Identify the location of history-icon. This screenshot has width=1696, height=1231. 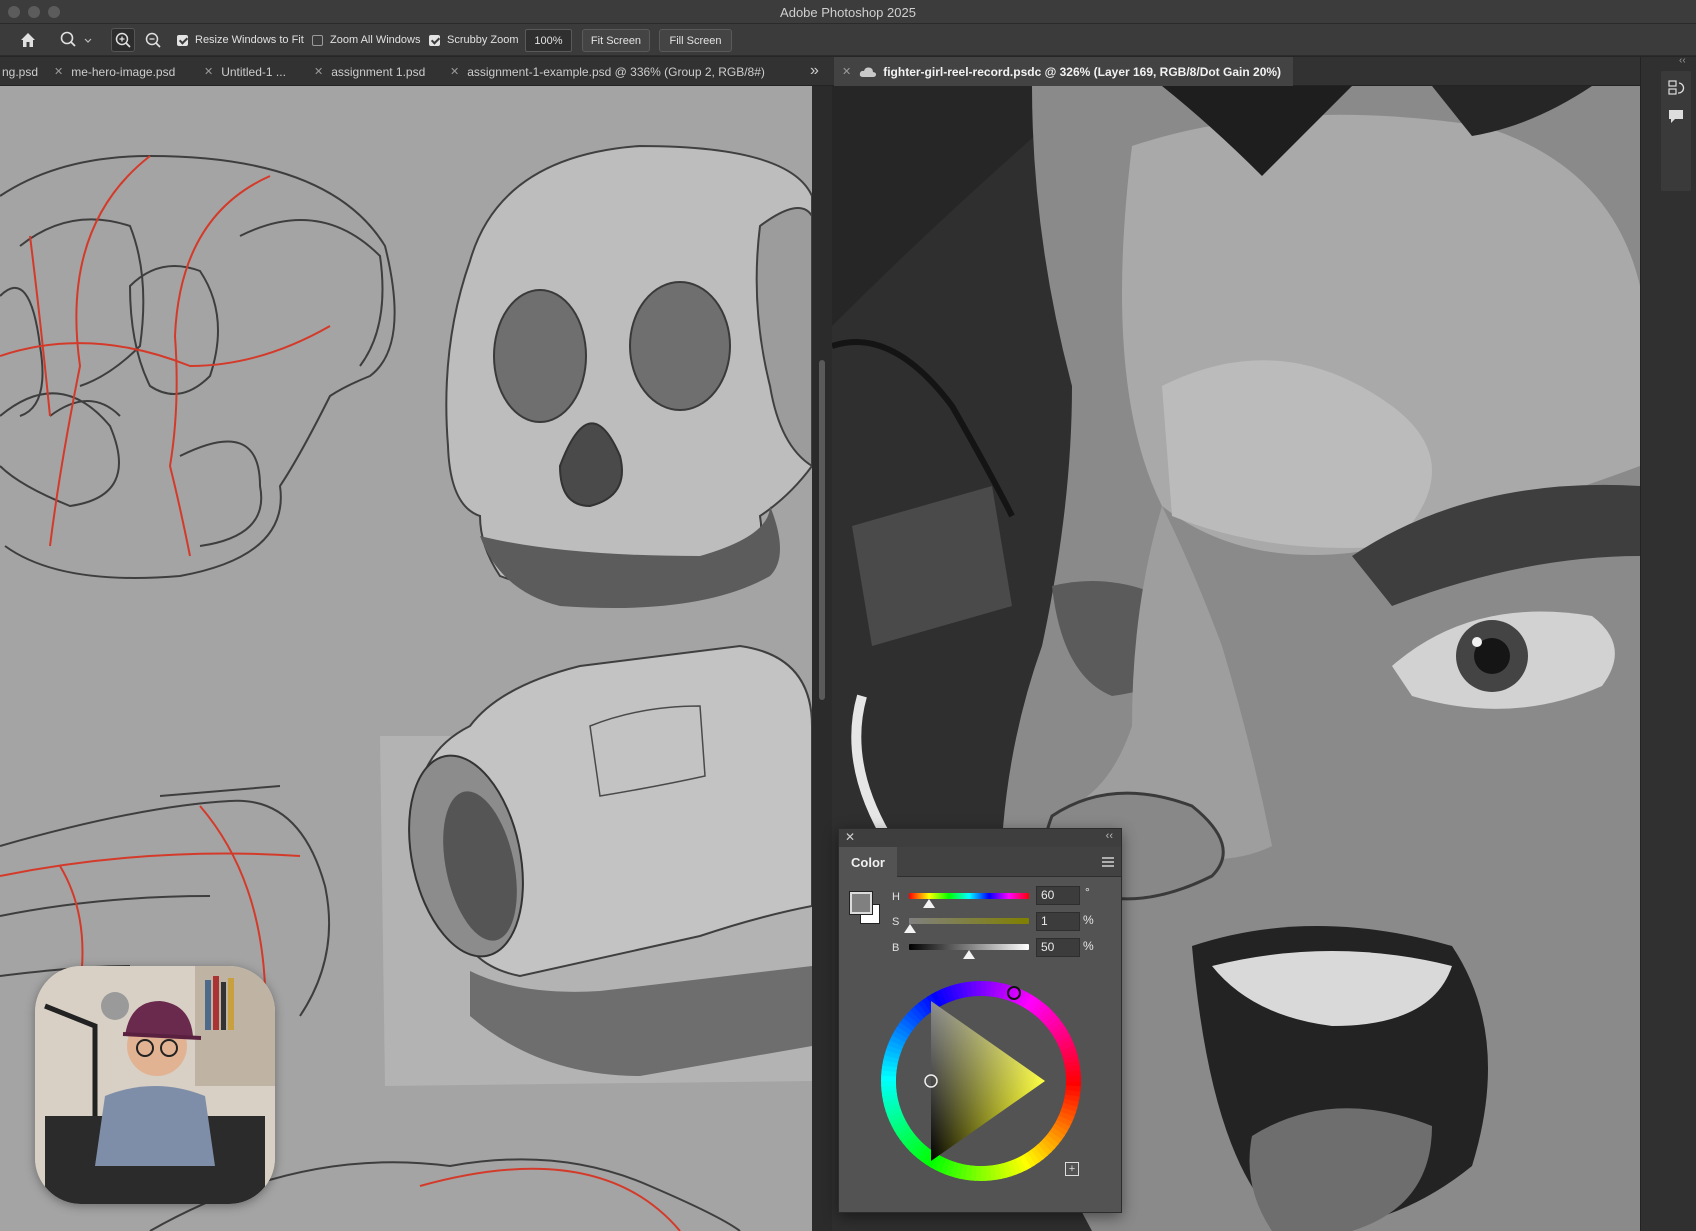
(1676, 90).